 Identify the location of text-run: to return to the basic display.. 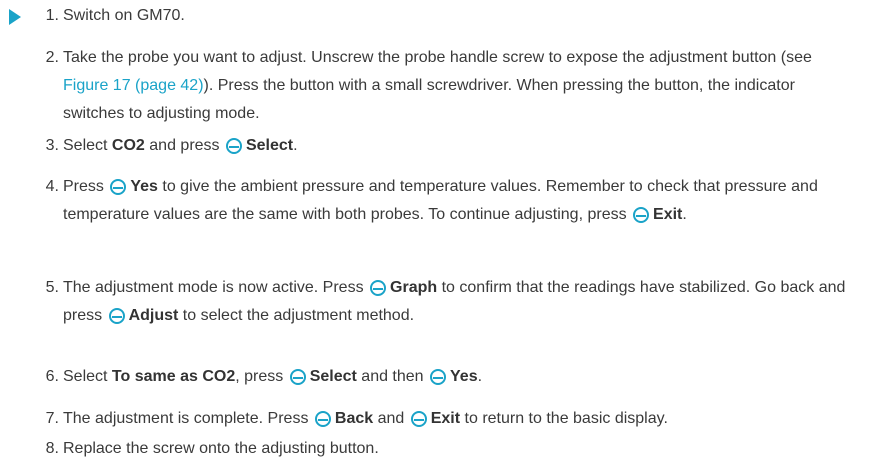
(564, 418).